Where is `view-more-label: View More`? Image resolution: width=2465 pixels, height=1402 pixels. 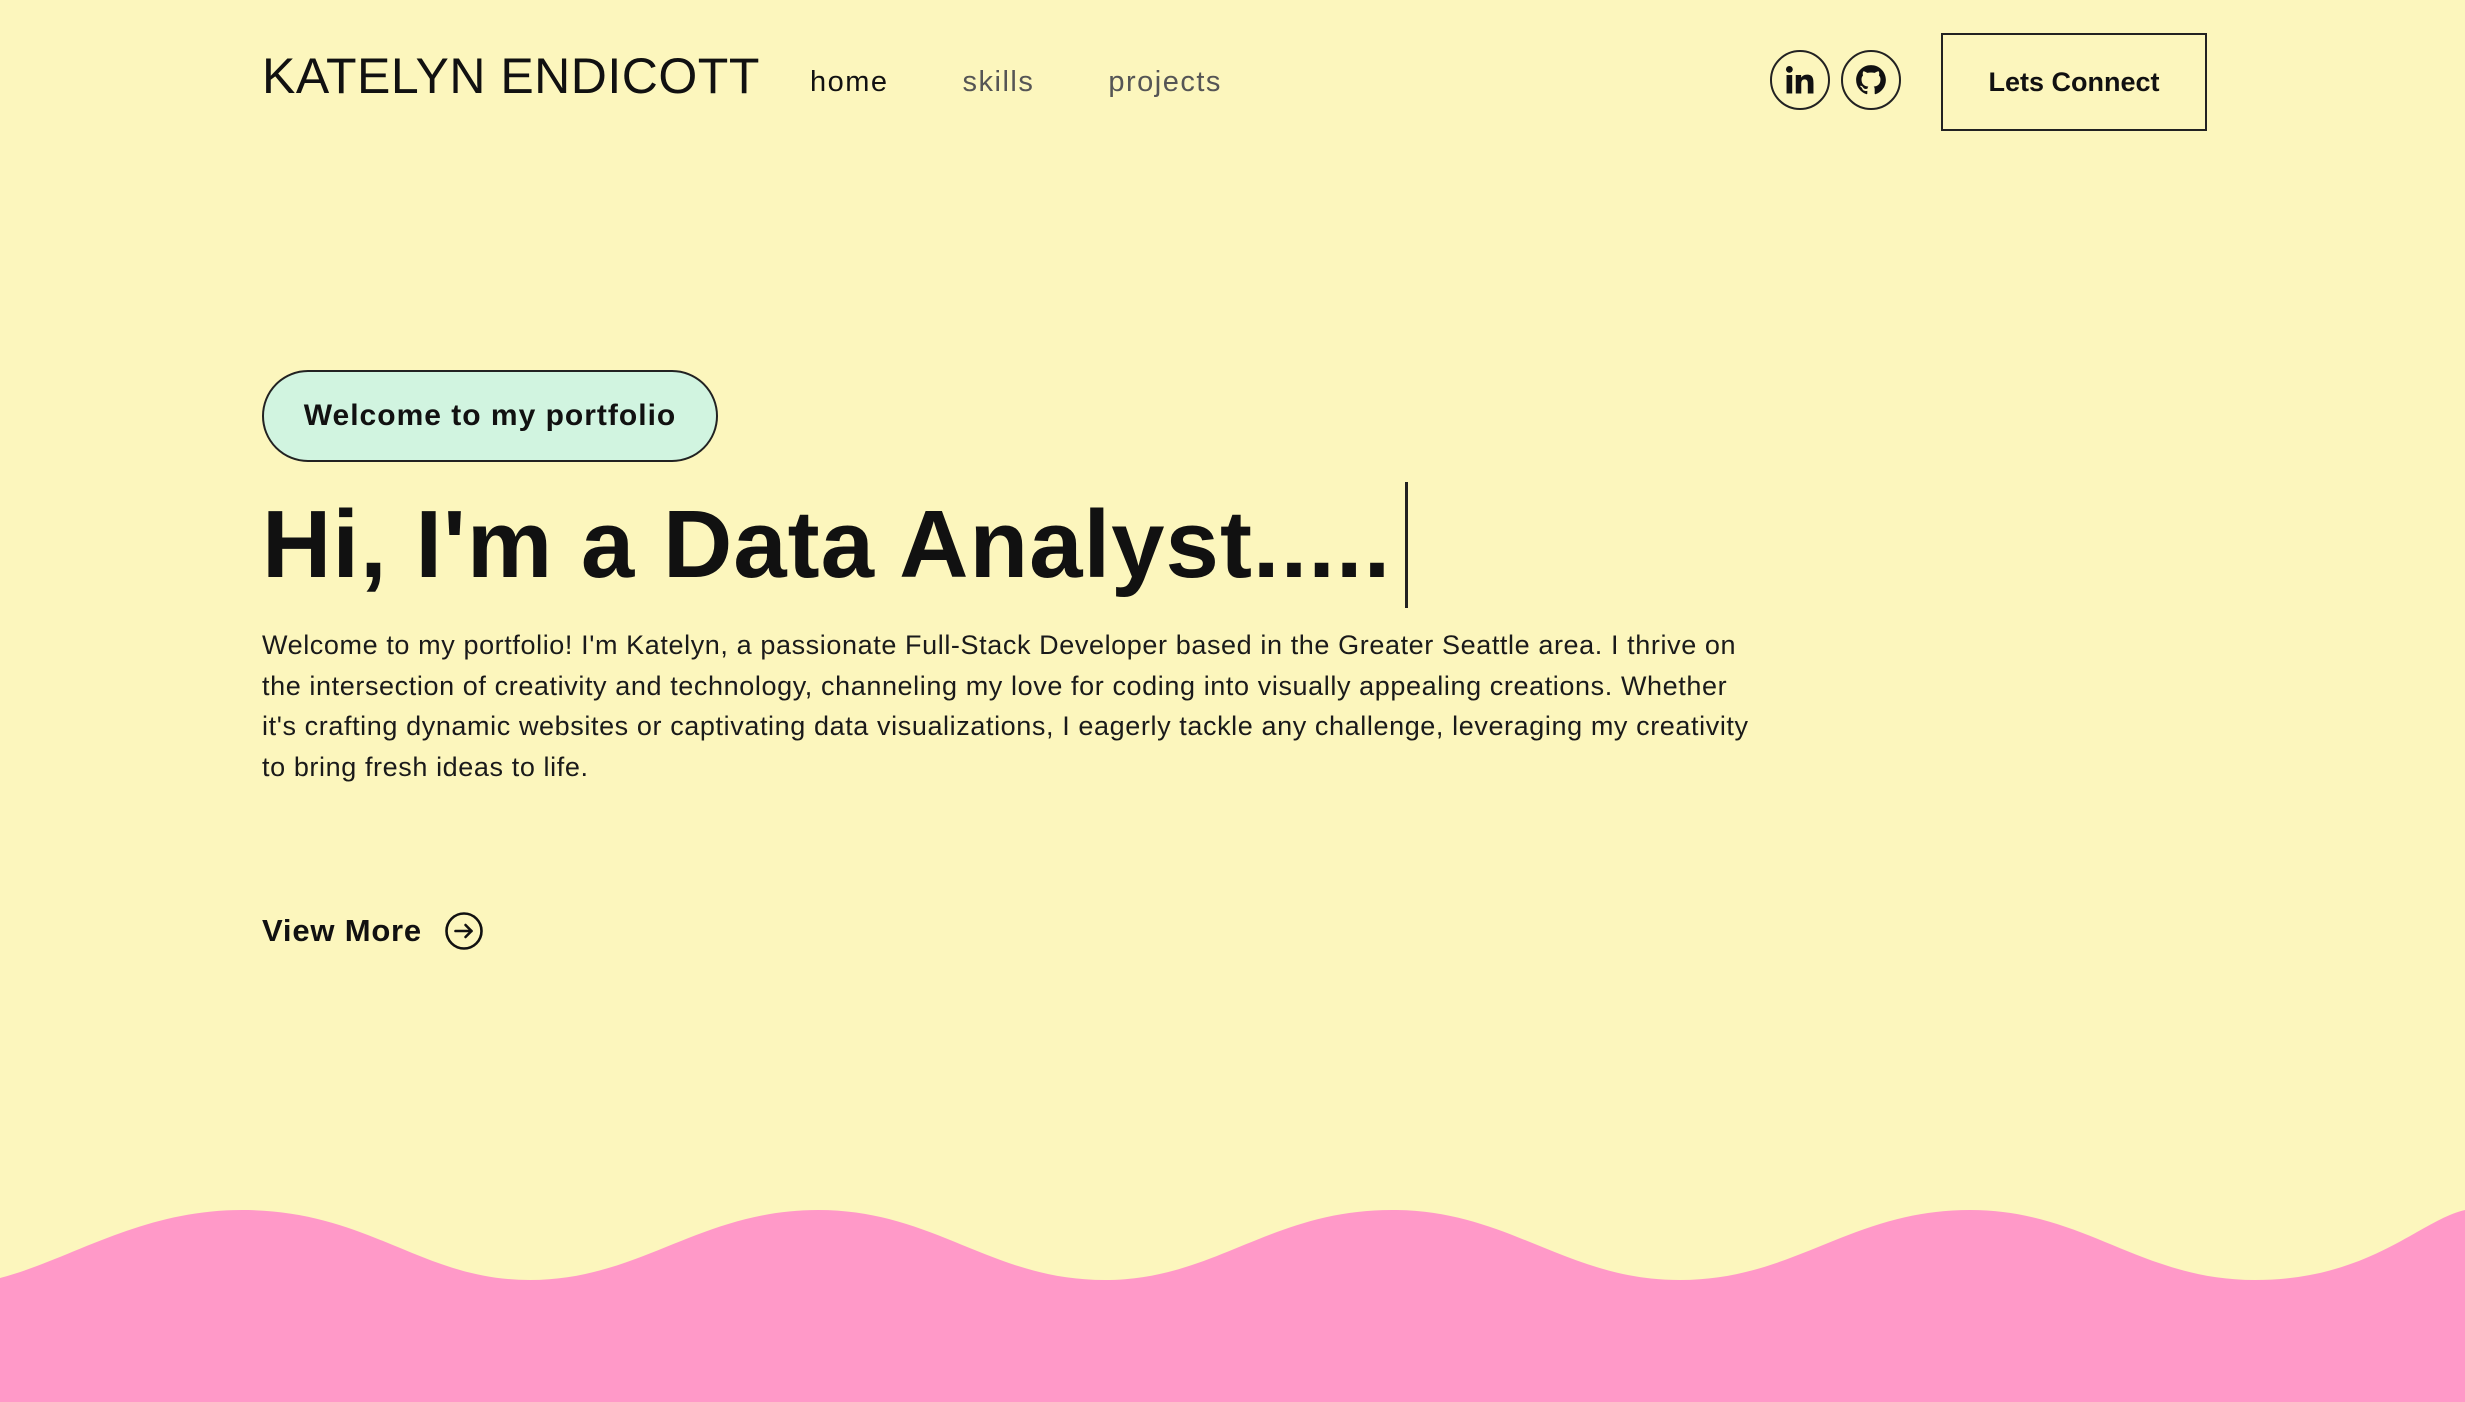
view-more-label: View More is located at coordinates (342, 930).